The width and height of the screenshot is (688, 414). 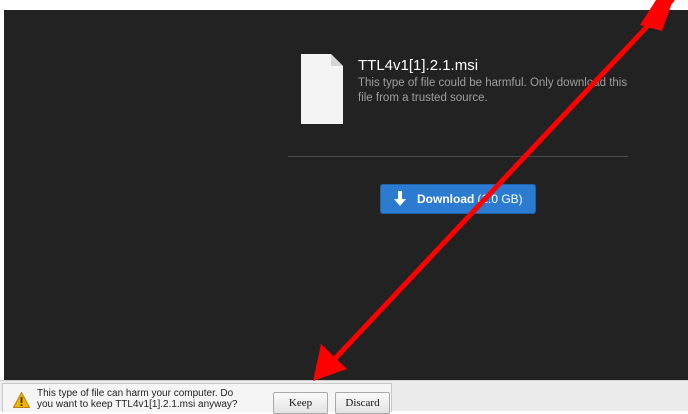 What do you see at coordinates (500, 199) in the screenshot?
I see `download-size: (1.0 GB)` at bounding box center [500, 199].